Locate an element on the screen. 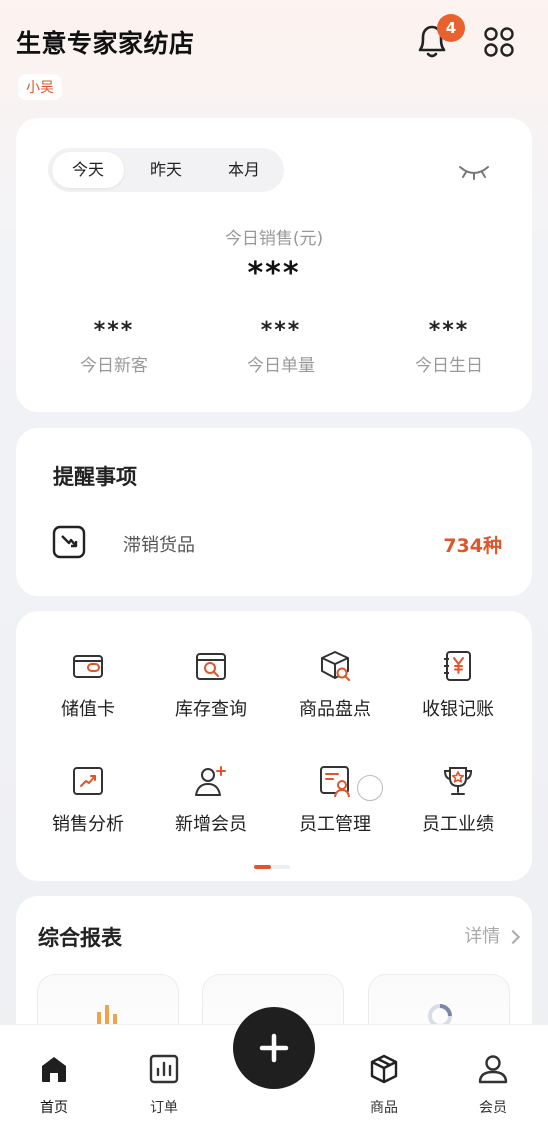 The width and height of the screenshot is (548, 1138). func-add-member: 新增会员 is located at coordinates (211, 800).